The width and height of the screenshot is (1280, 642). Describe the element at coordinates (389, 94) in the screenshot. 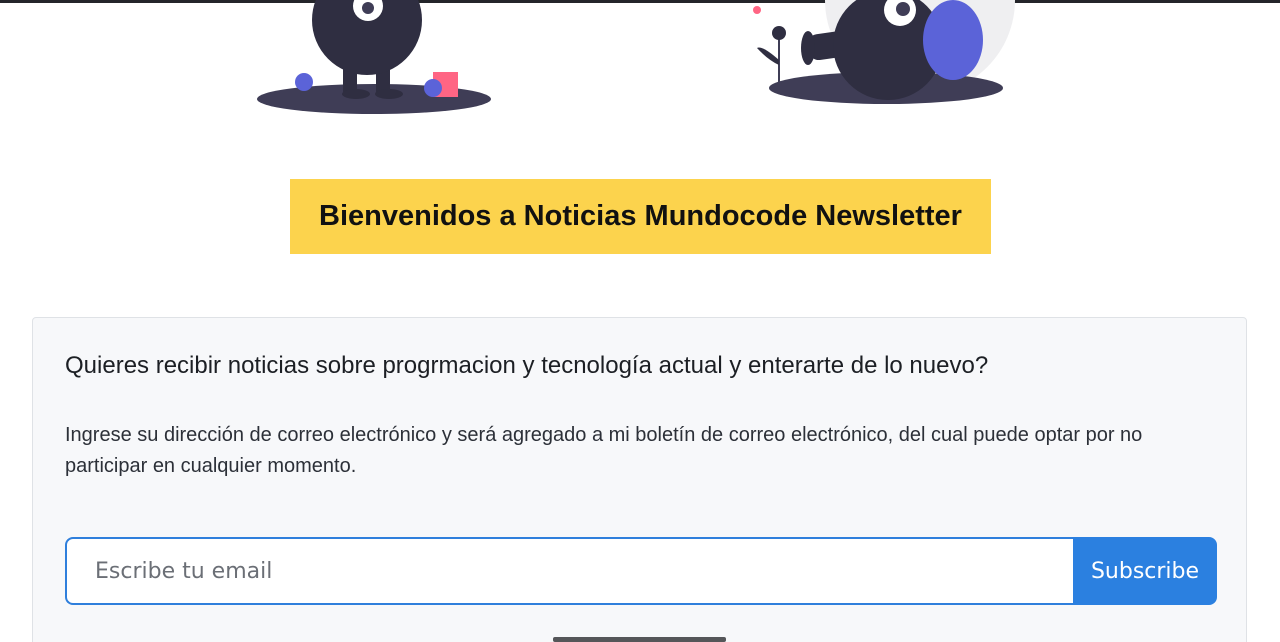

I see `foot-right` at that location.